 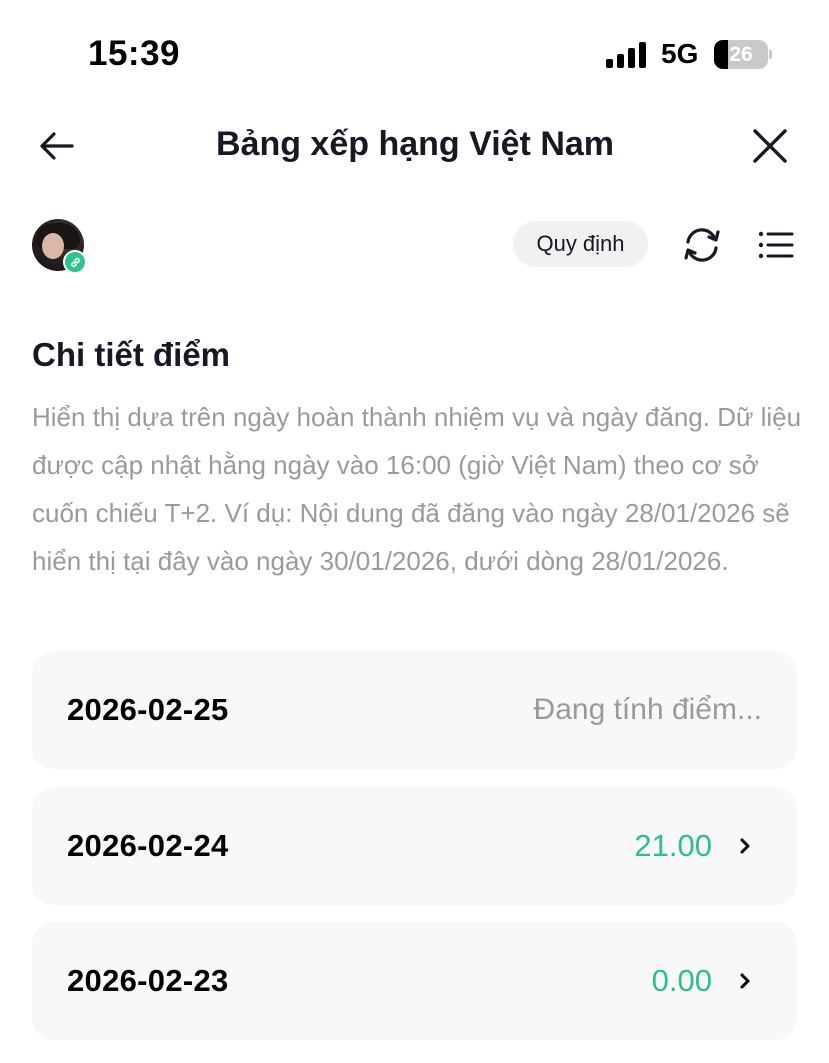 I want to click on row-date: 2026-02-23, so click(x=148, y=980).